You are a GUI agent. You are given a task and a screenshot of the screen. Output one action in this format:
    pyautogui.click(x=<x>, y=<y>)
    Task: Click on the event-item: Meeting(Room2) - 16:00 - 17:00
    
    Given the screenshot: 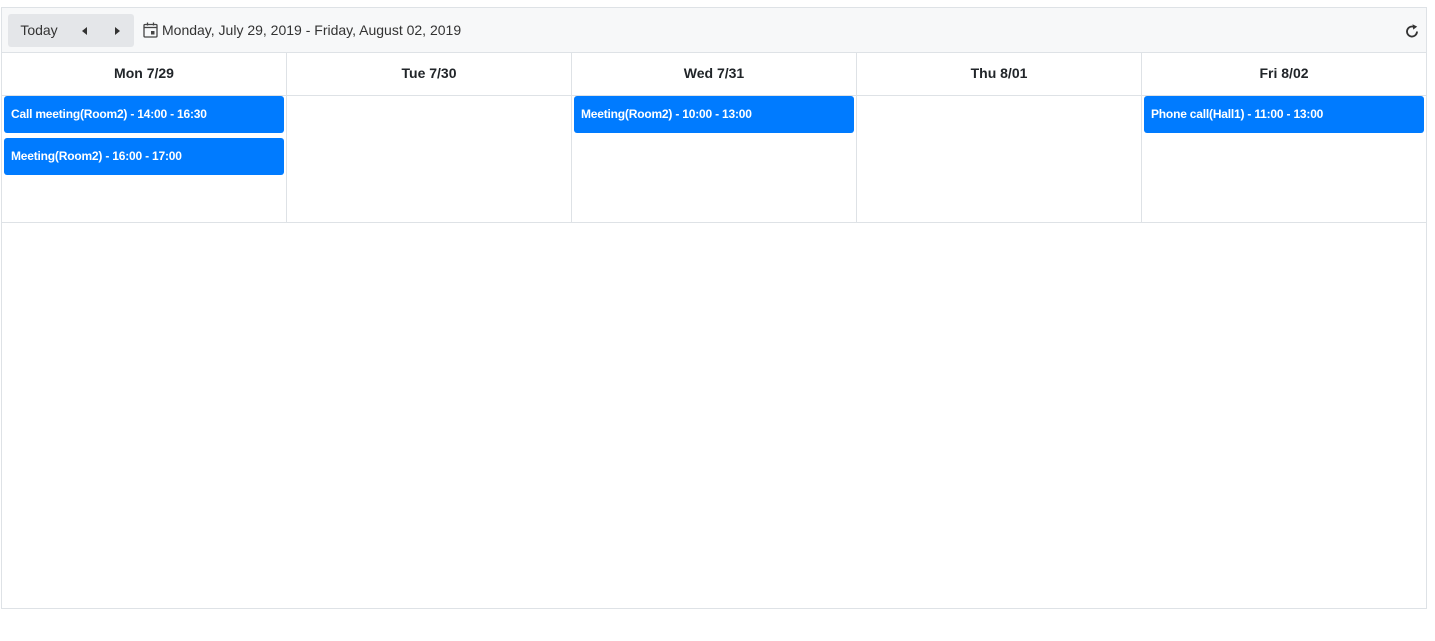 What is the action you would take?
    pyautogui.click(x=144, y=156)
    